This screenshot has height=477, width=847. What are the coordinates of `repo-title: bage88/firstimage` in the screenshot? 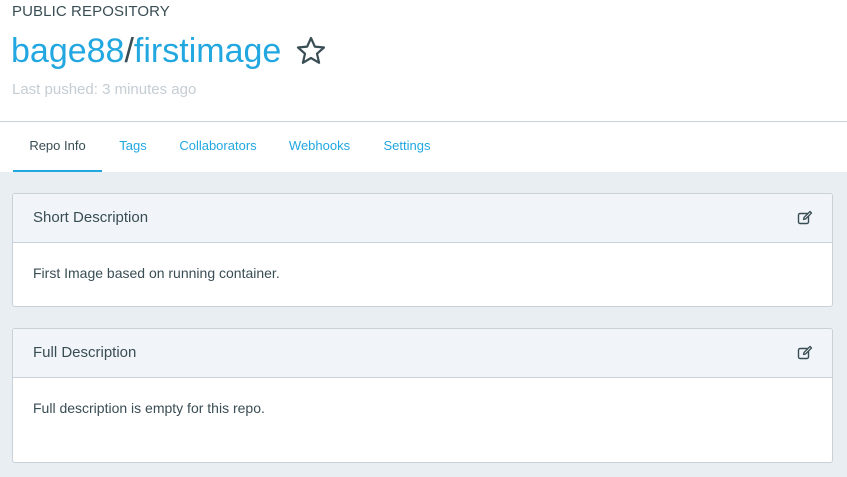 It's located at (169, 51).